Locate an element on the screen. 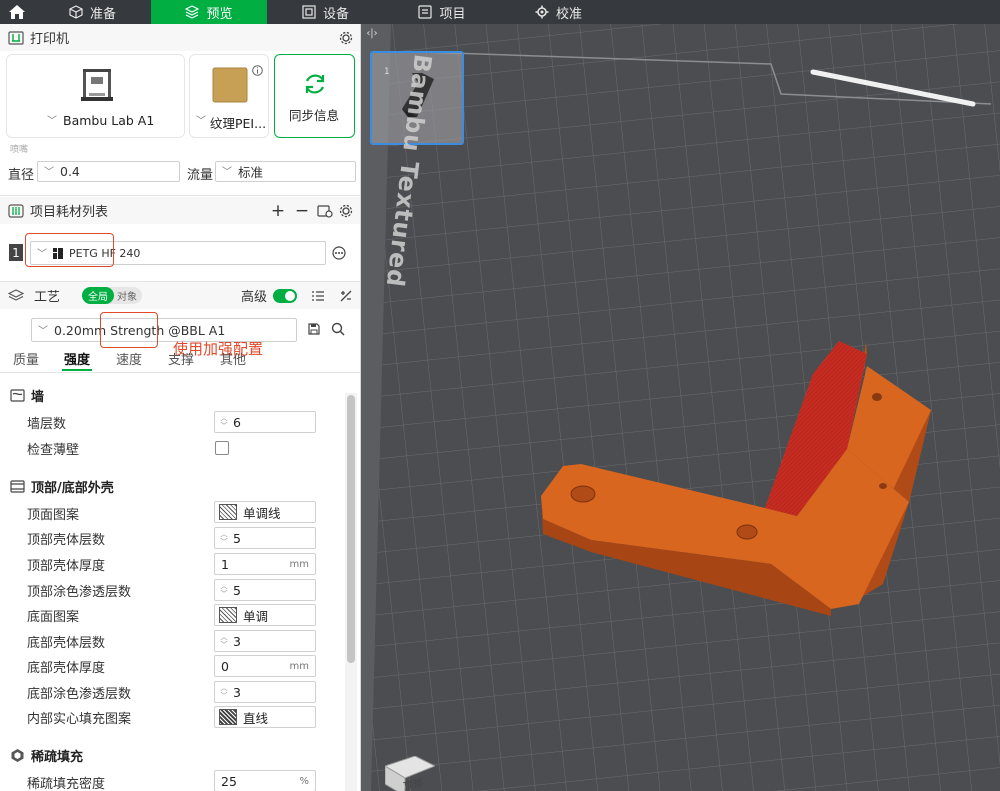 The width and height of the screenshot is (1000, 791). wall-loops-label: 墙层数 is located at coordinates (47, 424).